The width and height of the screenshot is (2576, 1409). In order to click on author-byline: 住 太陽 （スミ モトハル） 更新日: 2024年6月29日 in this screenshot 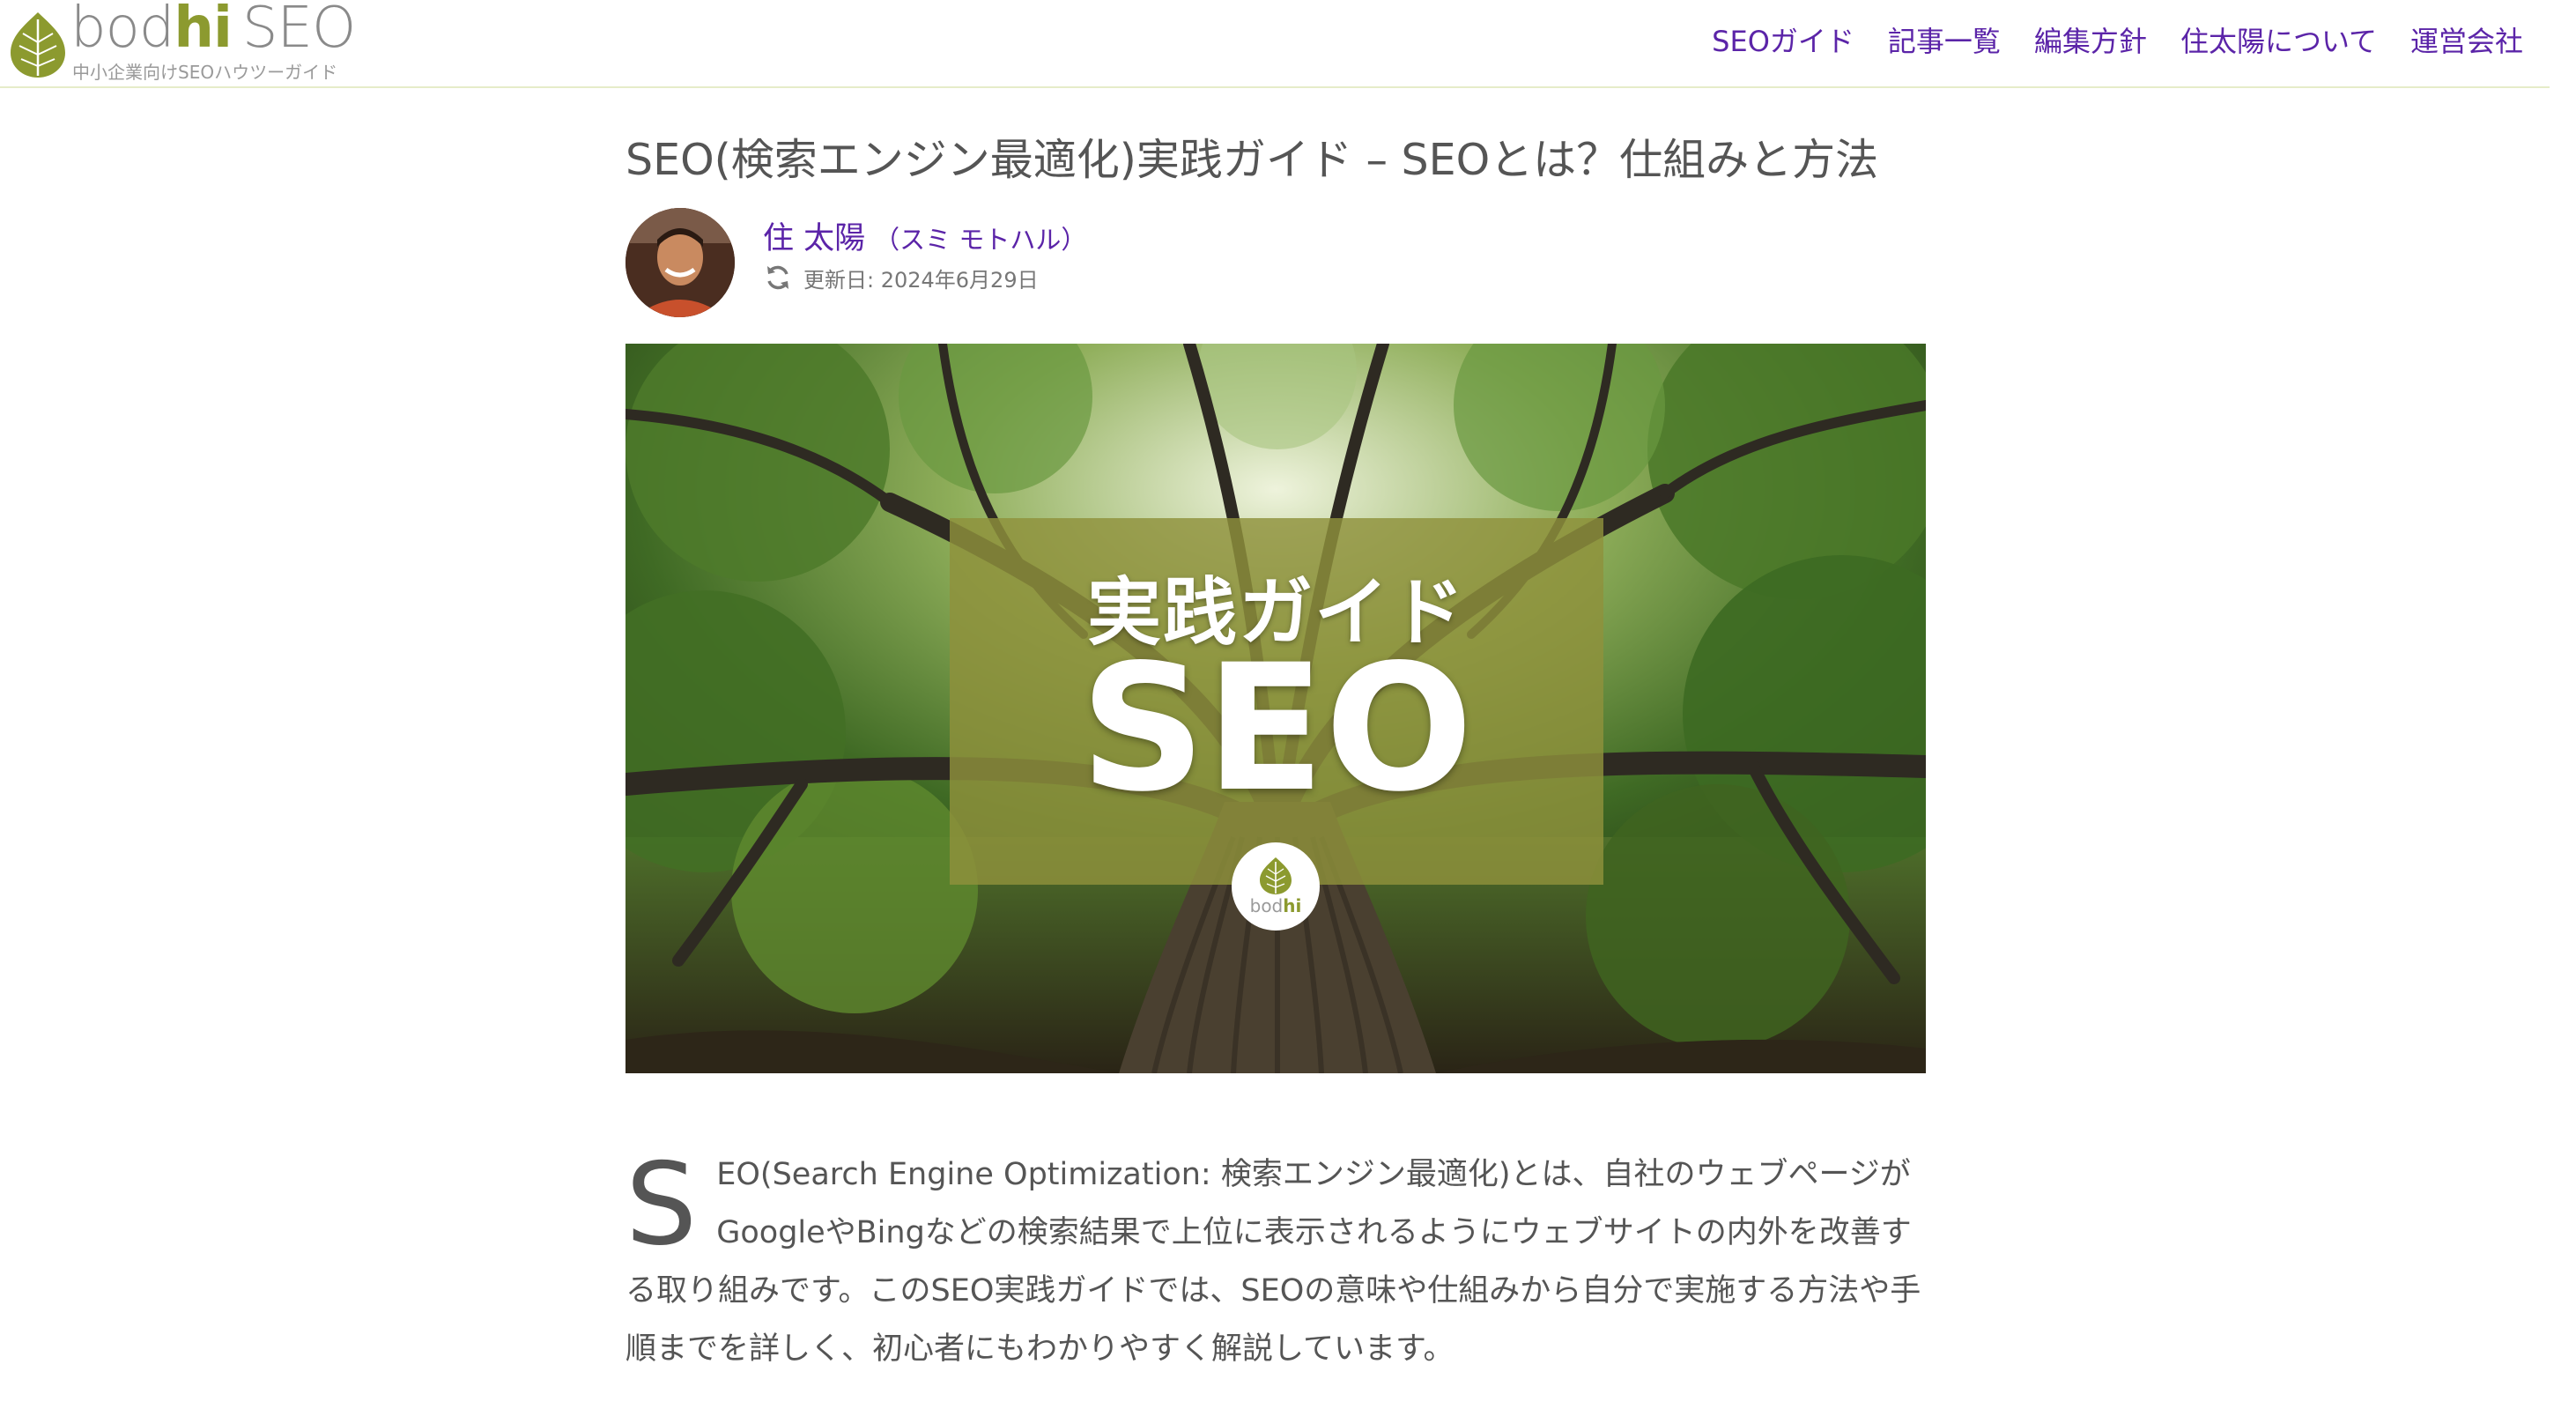, I will do `click(1276, 262)`.